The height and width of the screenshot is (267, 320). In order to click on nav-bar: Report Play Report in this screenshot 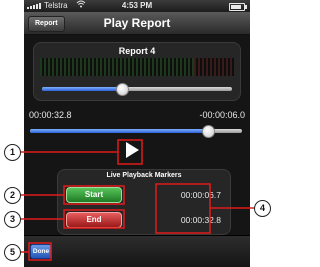, I will do `click(137, 23)`.